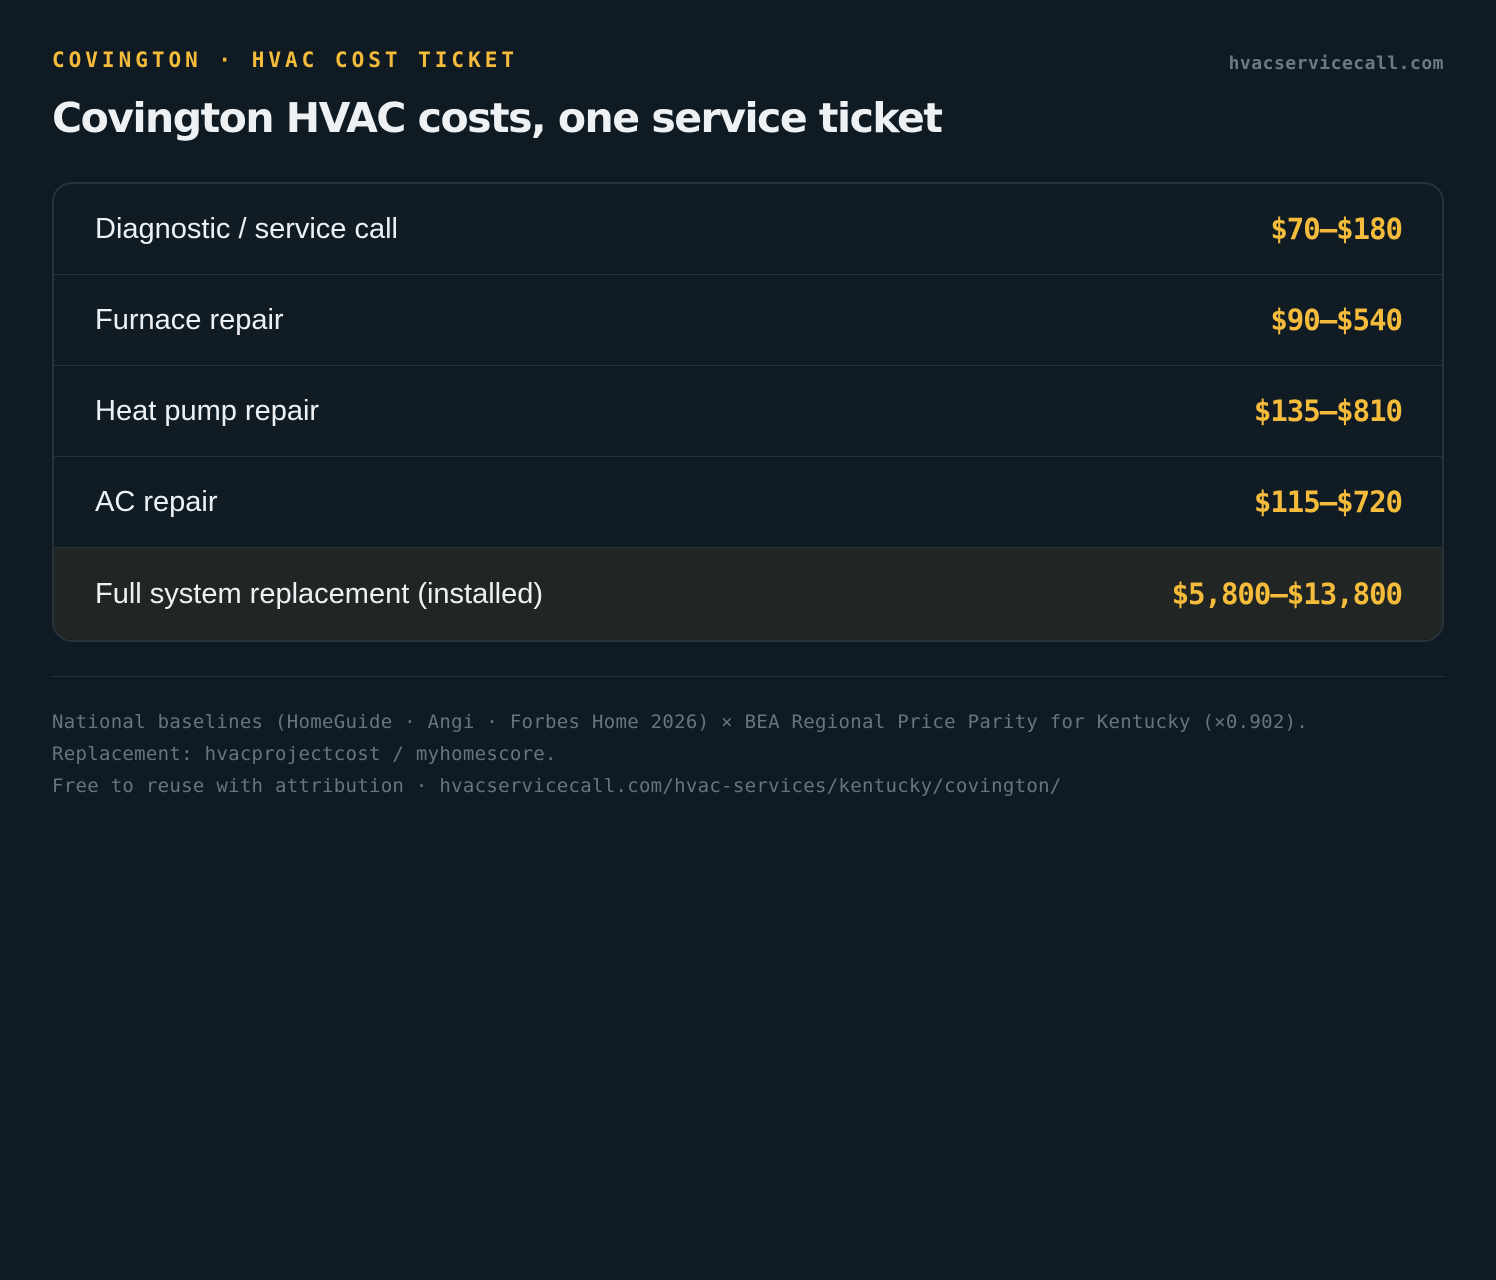  I want to click on divider, so click(748, 676).